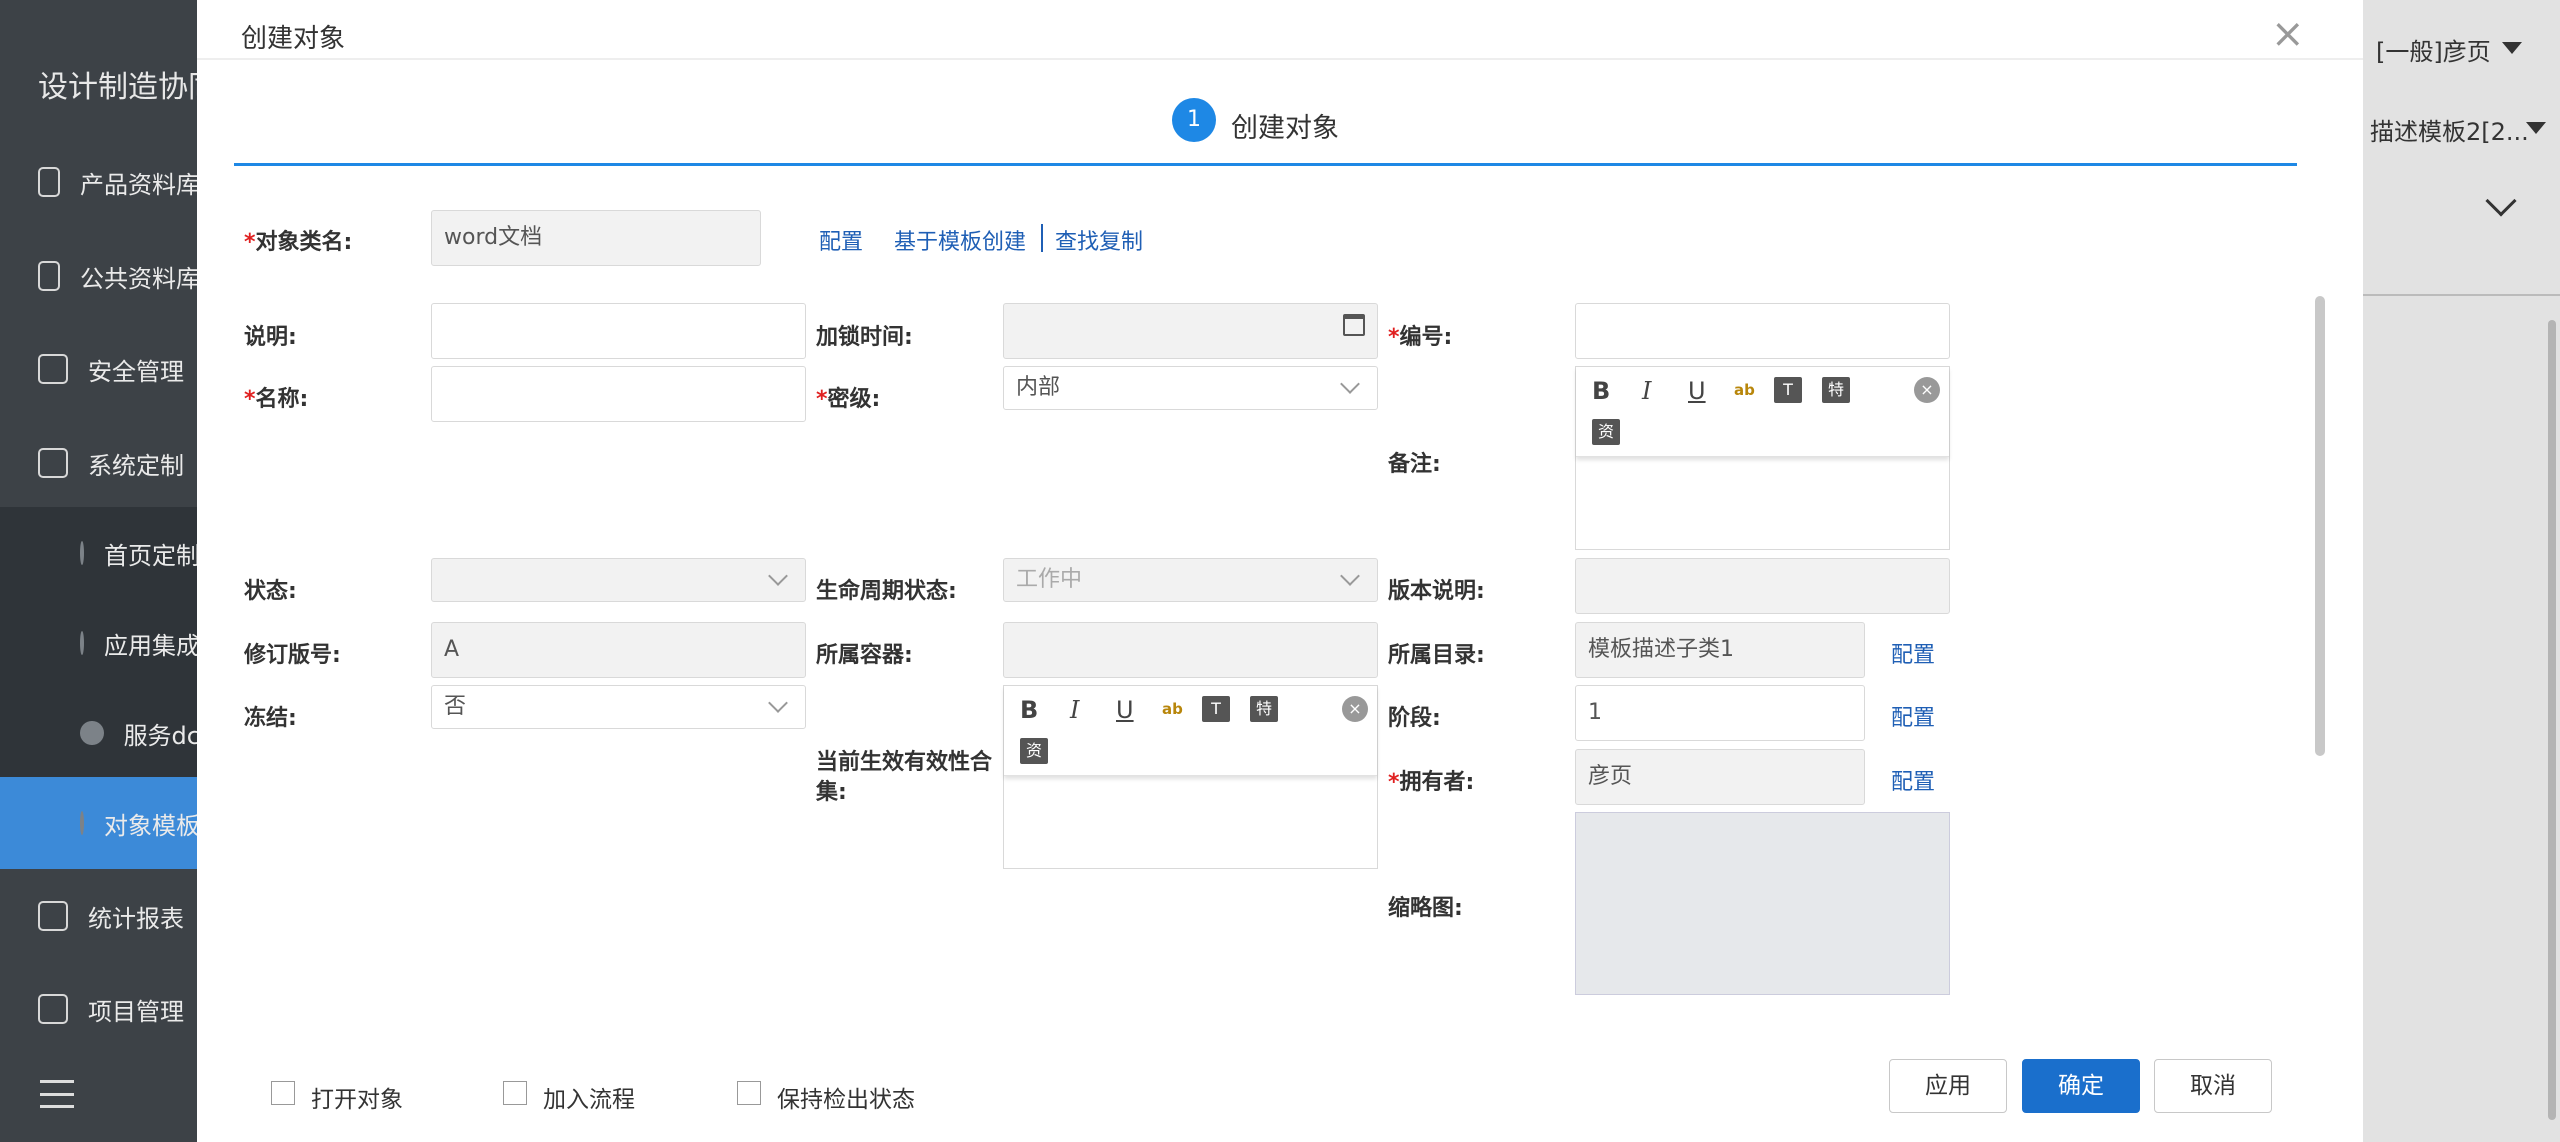  I want to click on number-input, so click(1762, 331).